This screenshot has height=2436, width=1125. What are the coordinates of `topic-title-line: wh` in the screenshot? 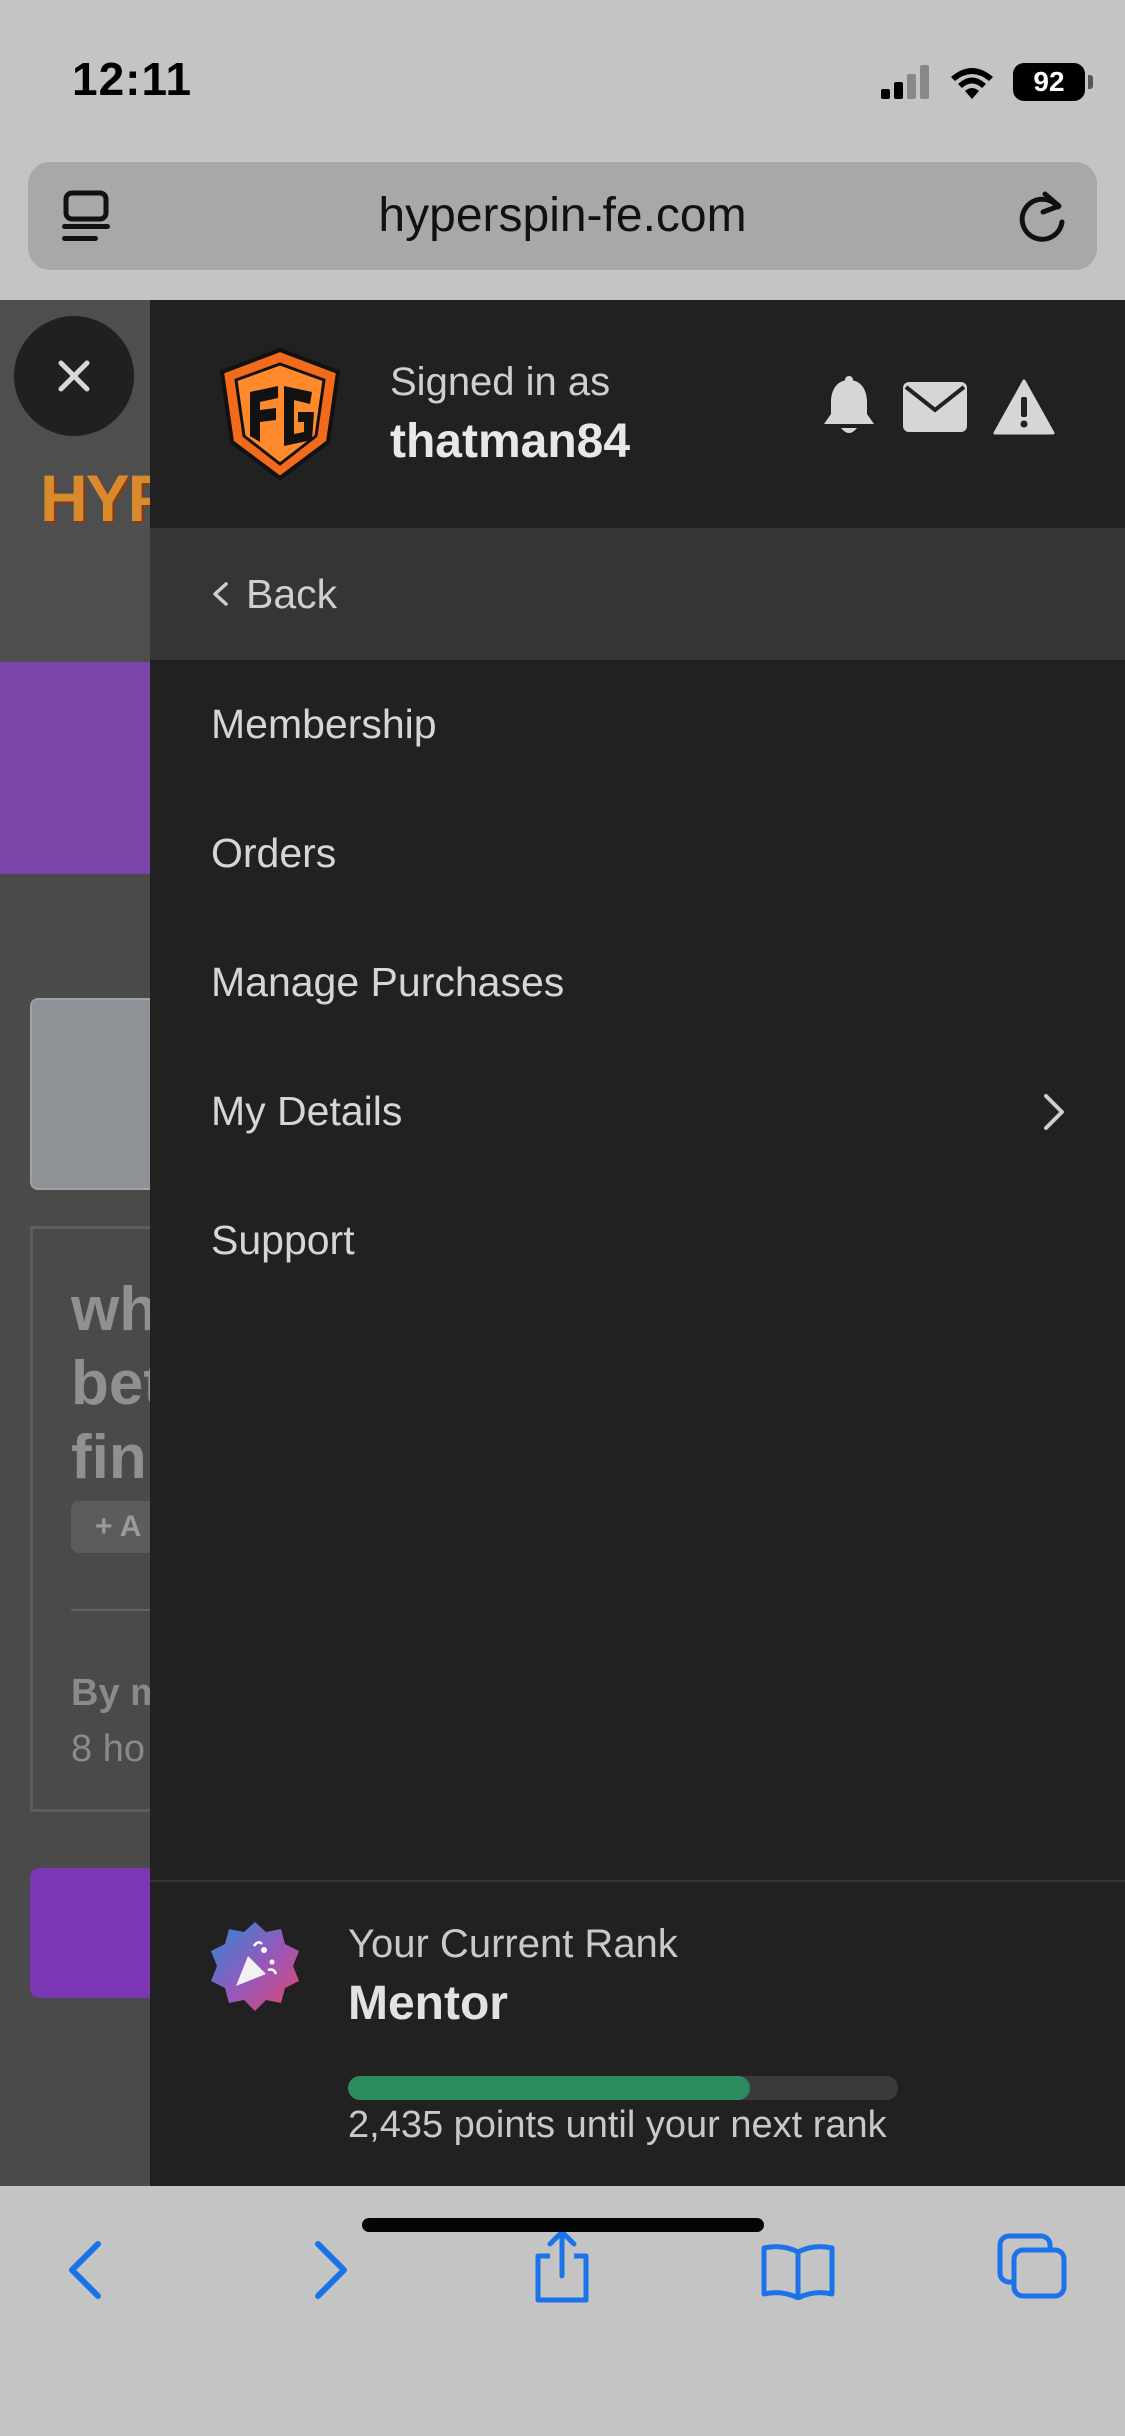 It's located at (110, 1309).